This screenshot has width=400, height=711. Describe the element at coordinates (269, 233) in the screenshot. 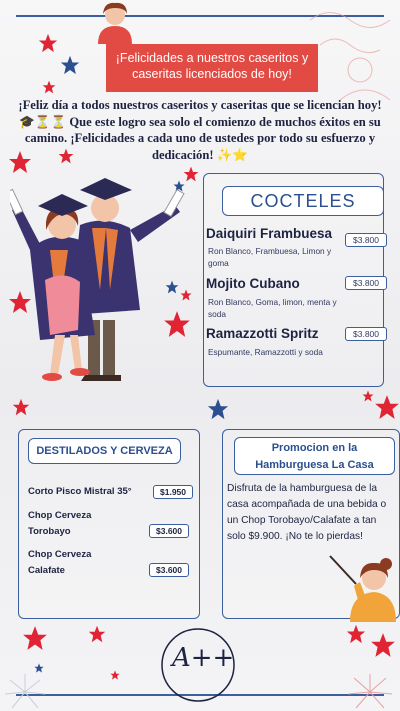

I see `drink-name: Daiquiri Frambuesa` at that location.